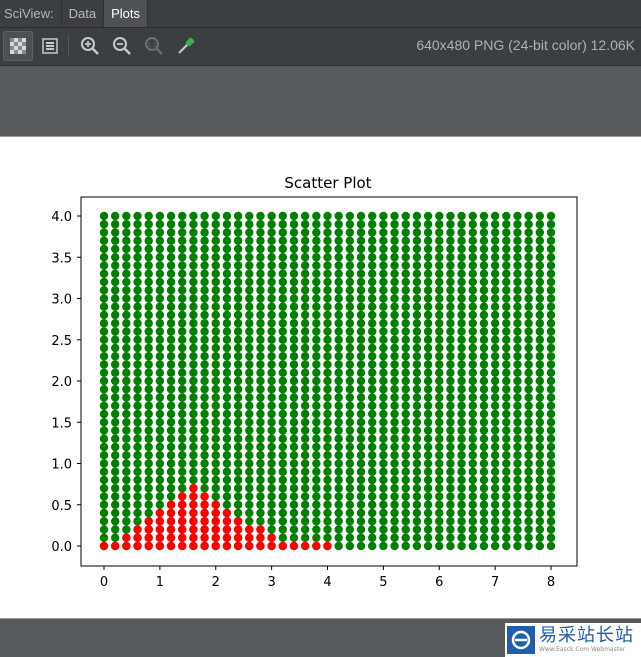  I want to click on actual-size-button: 1:1, so click(154, 46).